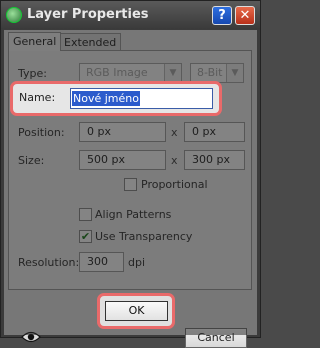 The height and width of the screenshot is (348, 320). I want to click on ok-button-highlight: OK, so click(136, 311).